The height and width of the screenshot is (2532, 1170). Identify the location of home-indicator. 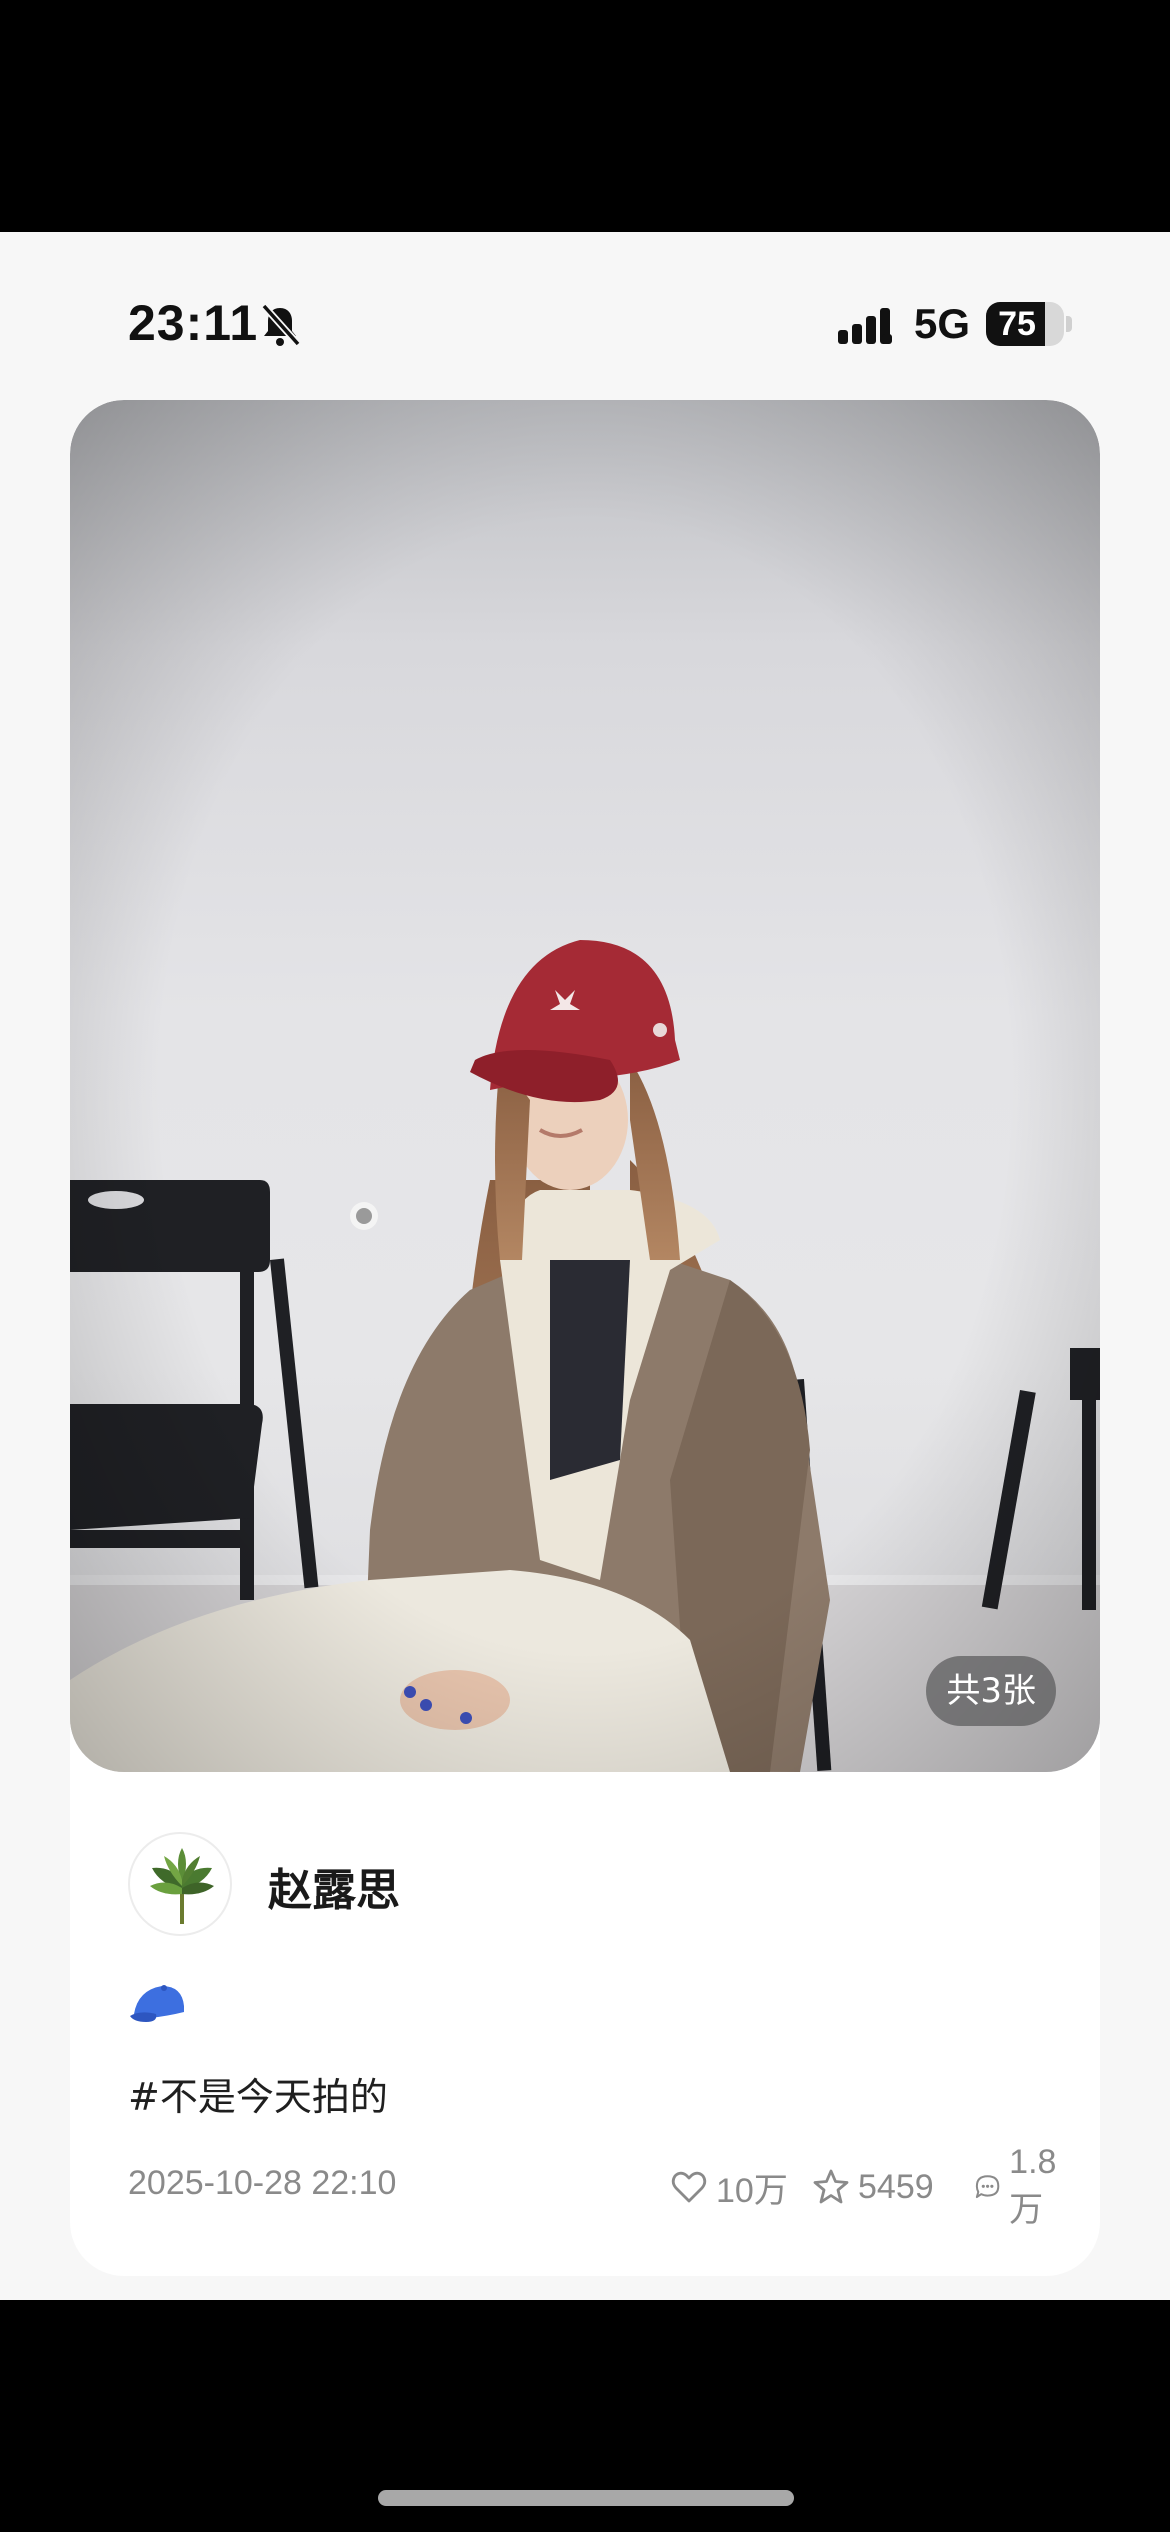
(586, 2498).